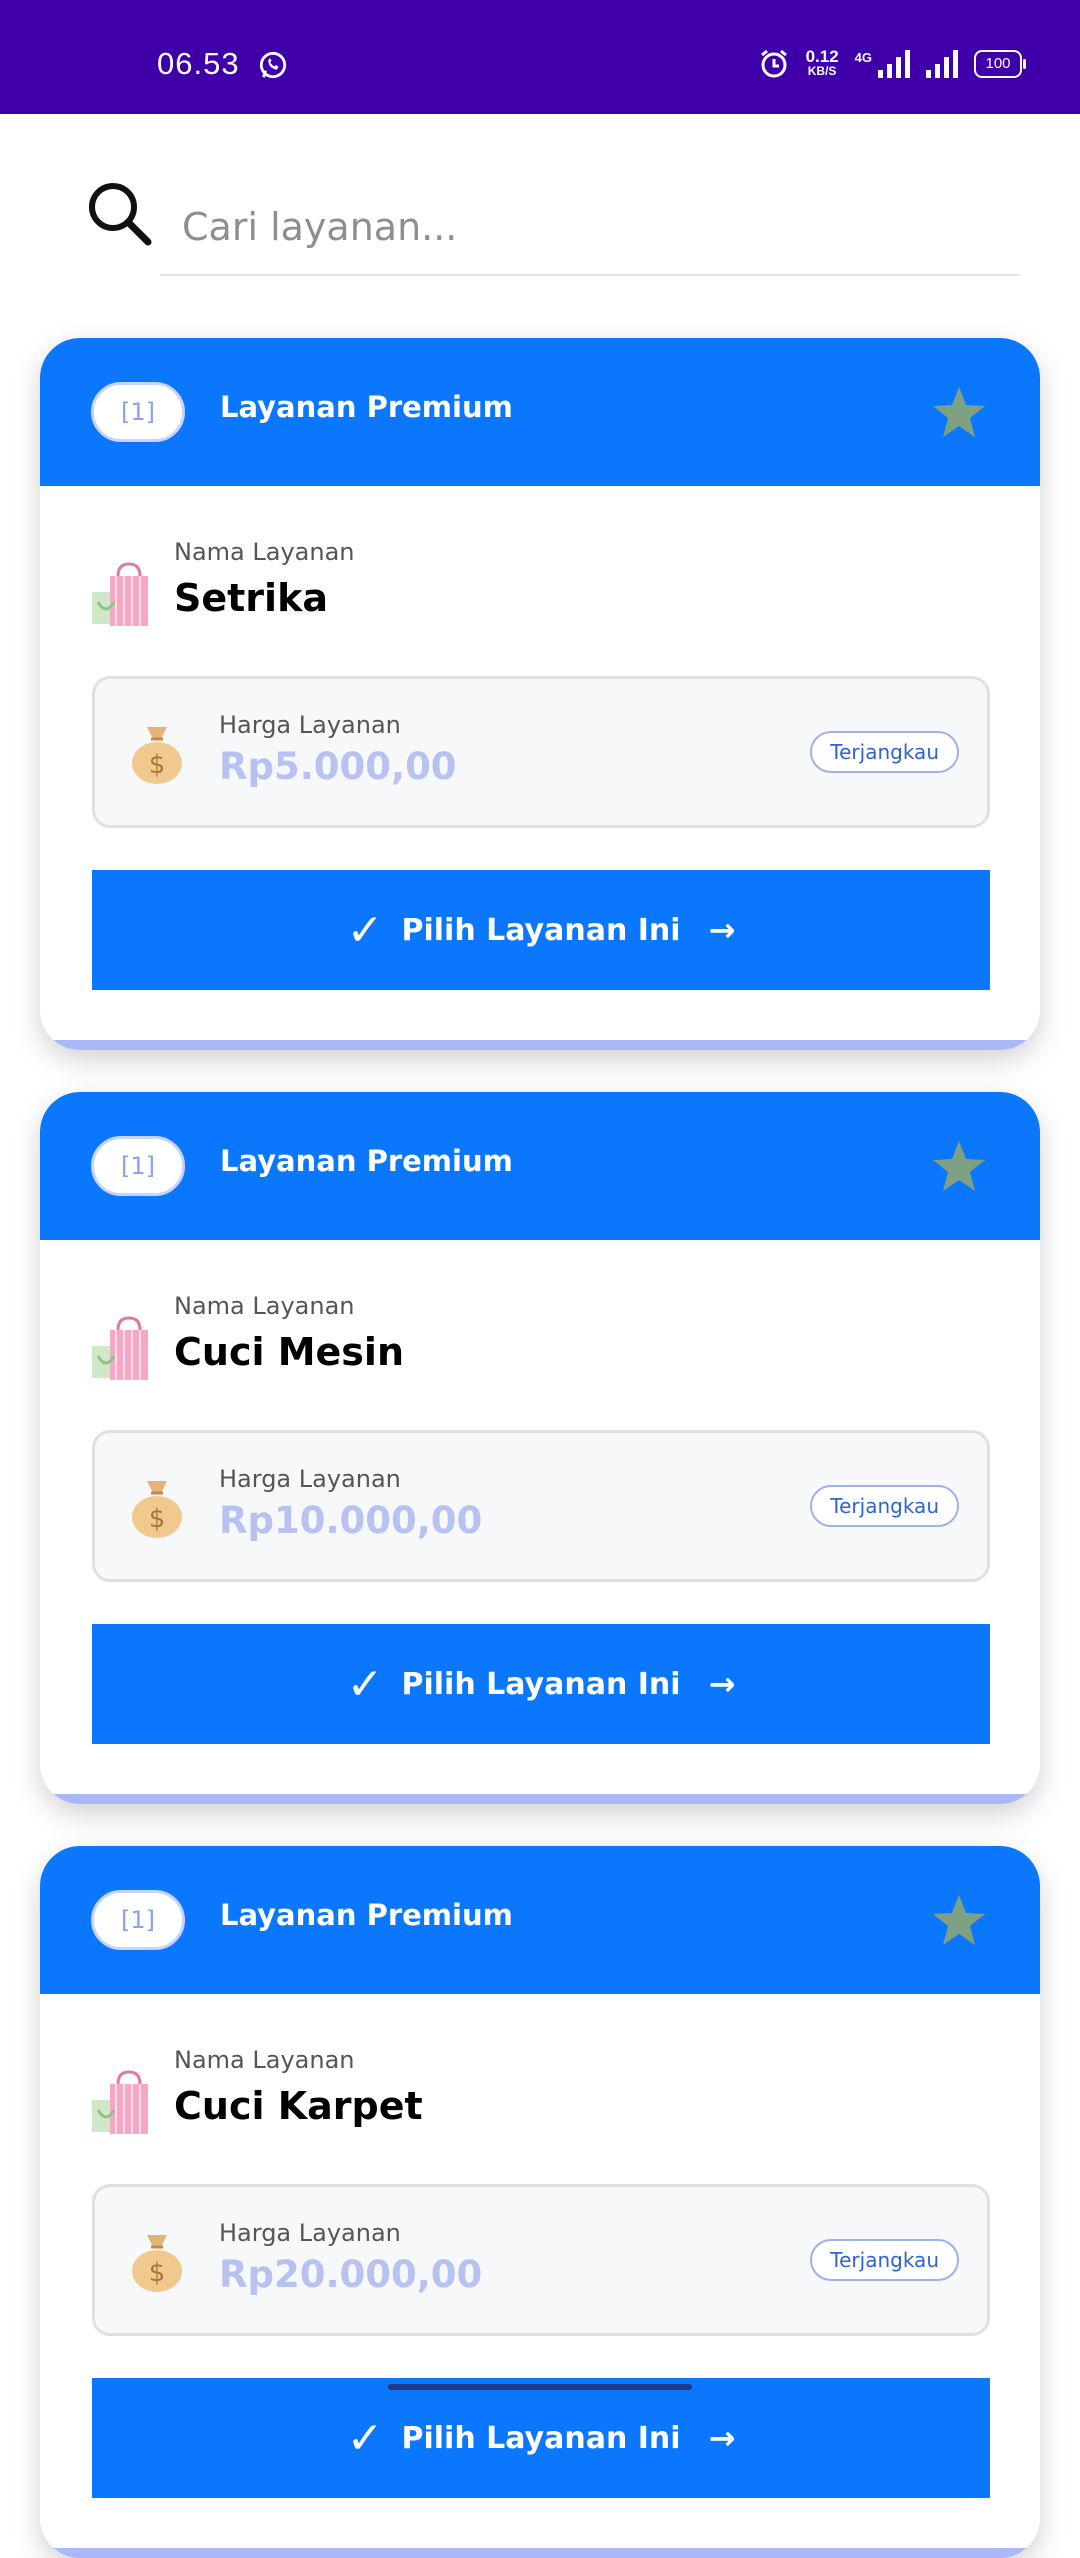  Describe the element at coordinates (289, 1352) in the screenshot. I see `service-name: Cuci Mesin` at that location.